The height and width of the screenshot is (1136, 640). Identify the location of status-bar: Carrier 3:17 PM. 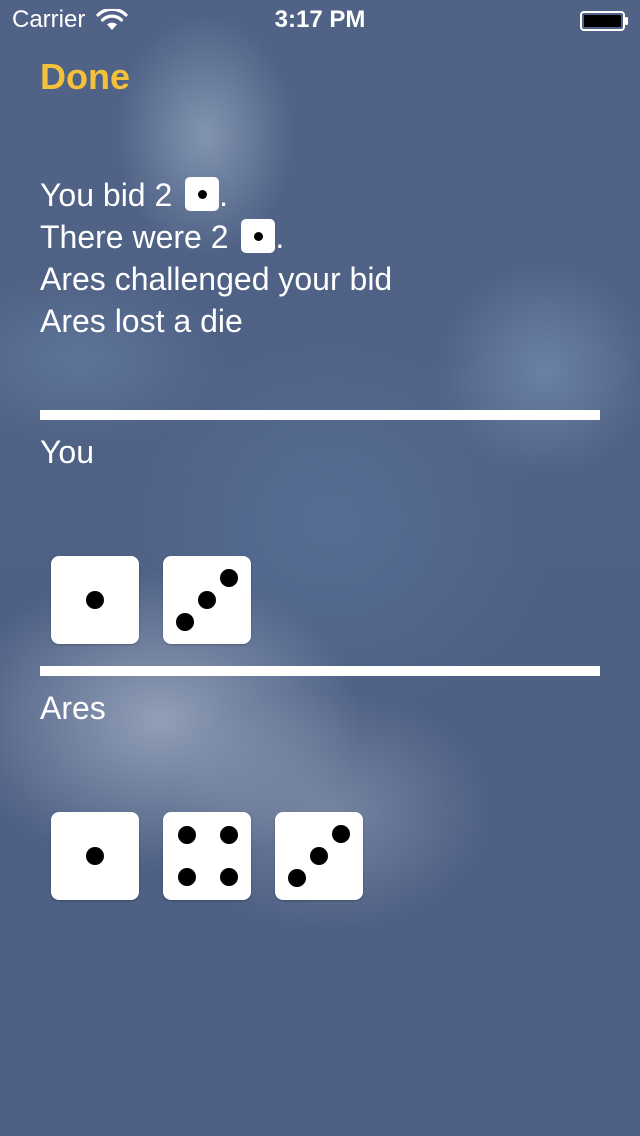
(320, 20).